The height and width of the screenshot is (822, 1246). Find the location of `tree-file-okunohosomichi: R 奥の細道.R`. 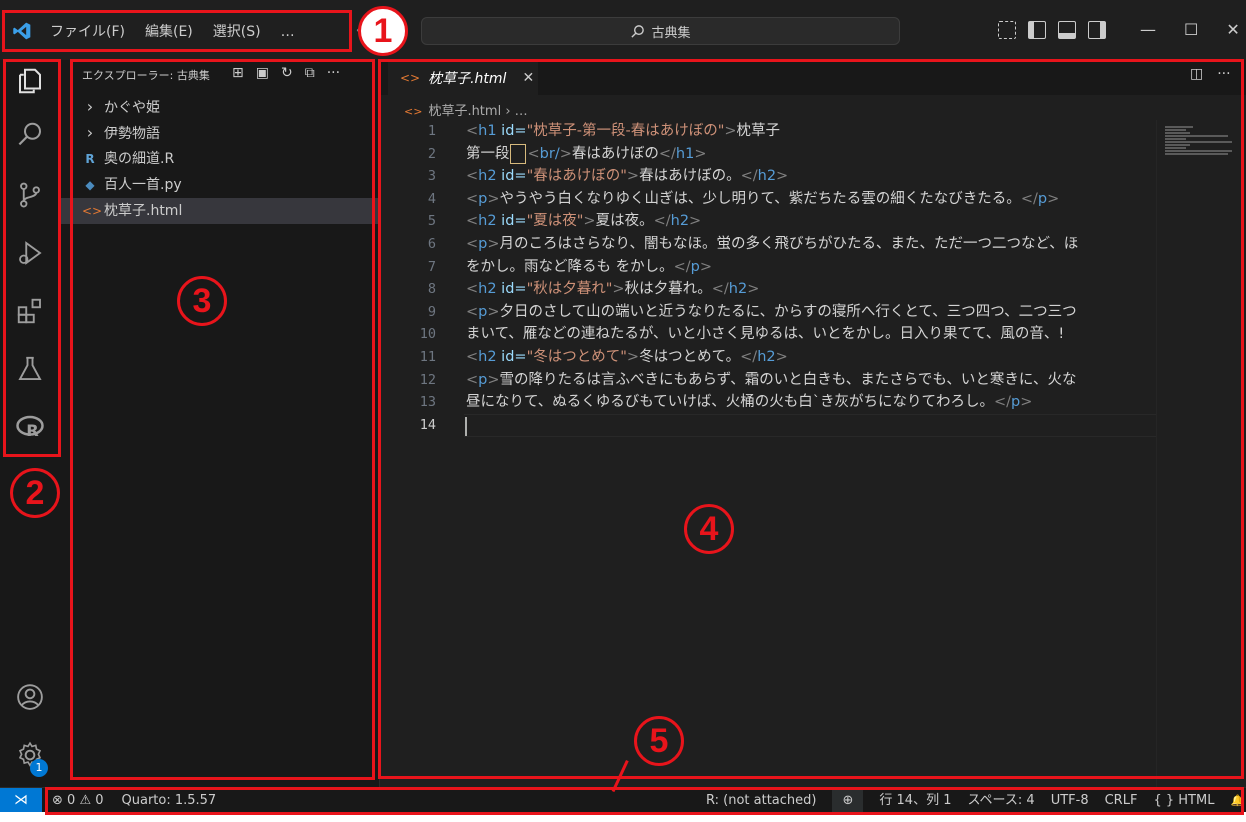

tree-file-okunohosomichi: R 奥の細道.R is located at coordinates (219, 159).